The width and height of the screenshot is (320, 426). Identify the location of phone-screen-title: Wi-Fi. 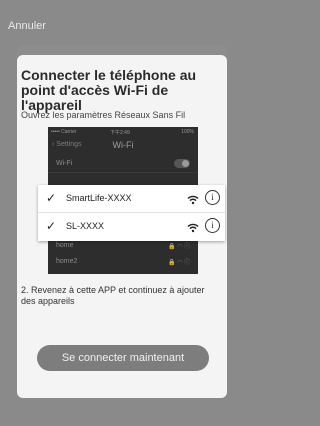
(123, 145).